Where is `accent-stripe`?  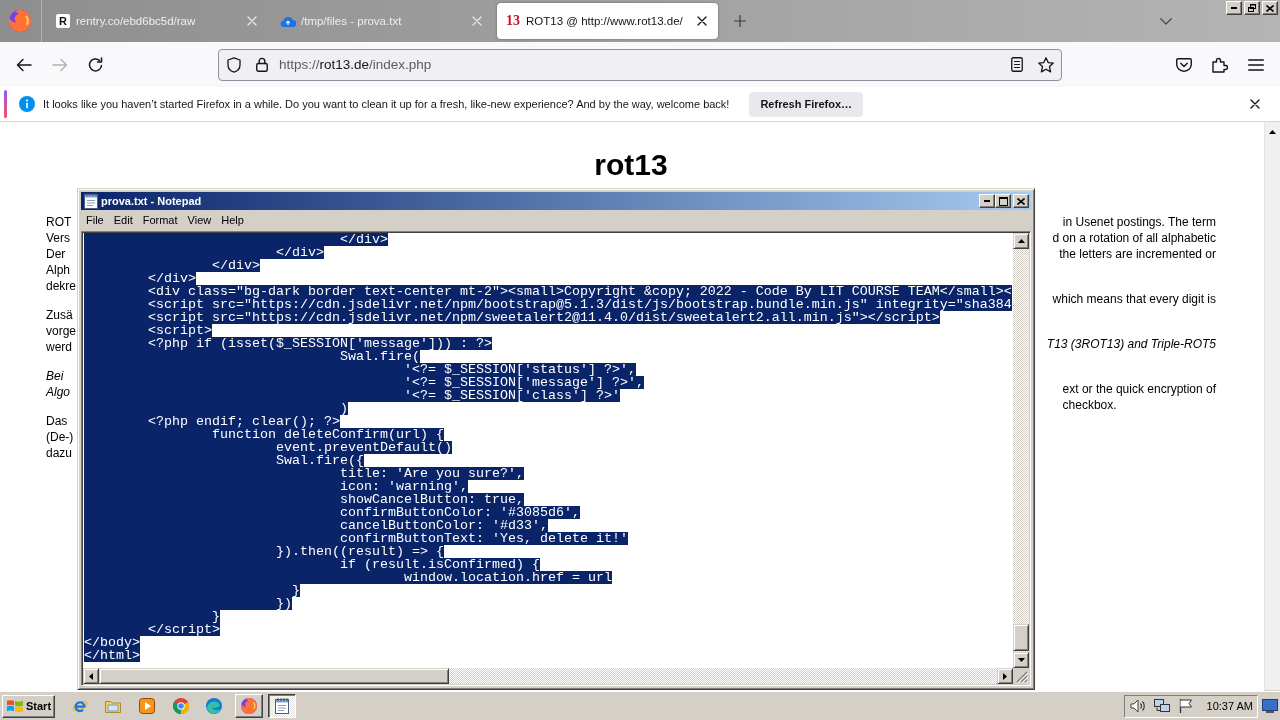 accent-stripe is located at coordinates (5, 104).